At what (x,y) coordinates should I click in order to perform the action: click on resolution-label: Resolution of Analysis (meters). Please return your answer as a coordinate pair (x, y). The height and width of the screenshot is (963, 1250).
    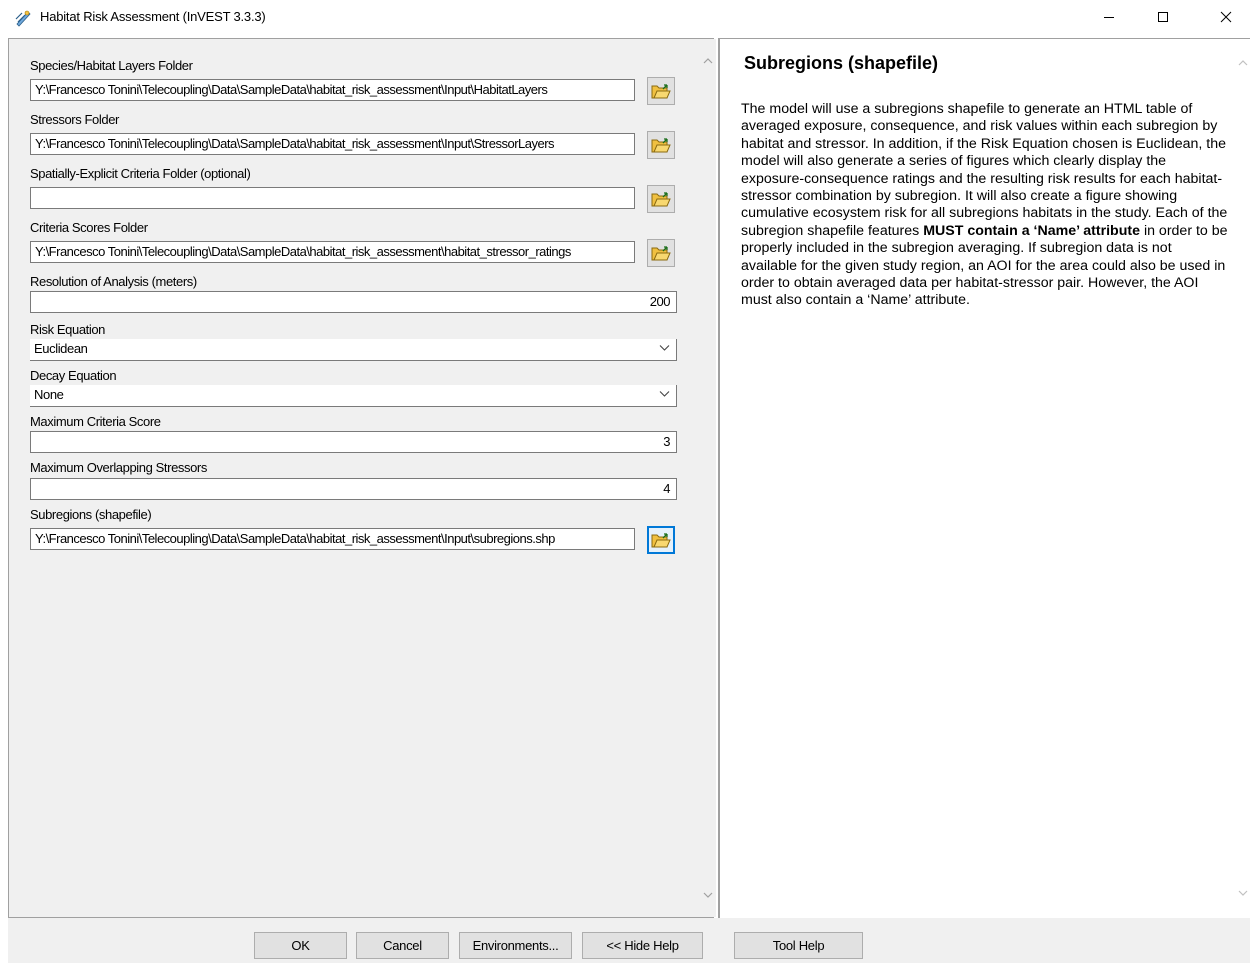
    Looking at the image, I should click on (113, 281).